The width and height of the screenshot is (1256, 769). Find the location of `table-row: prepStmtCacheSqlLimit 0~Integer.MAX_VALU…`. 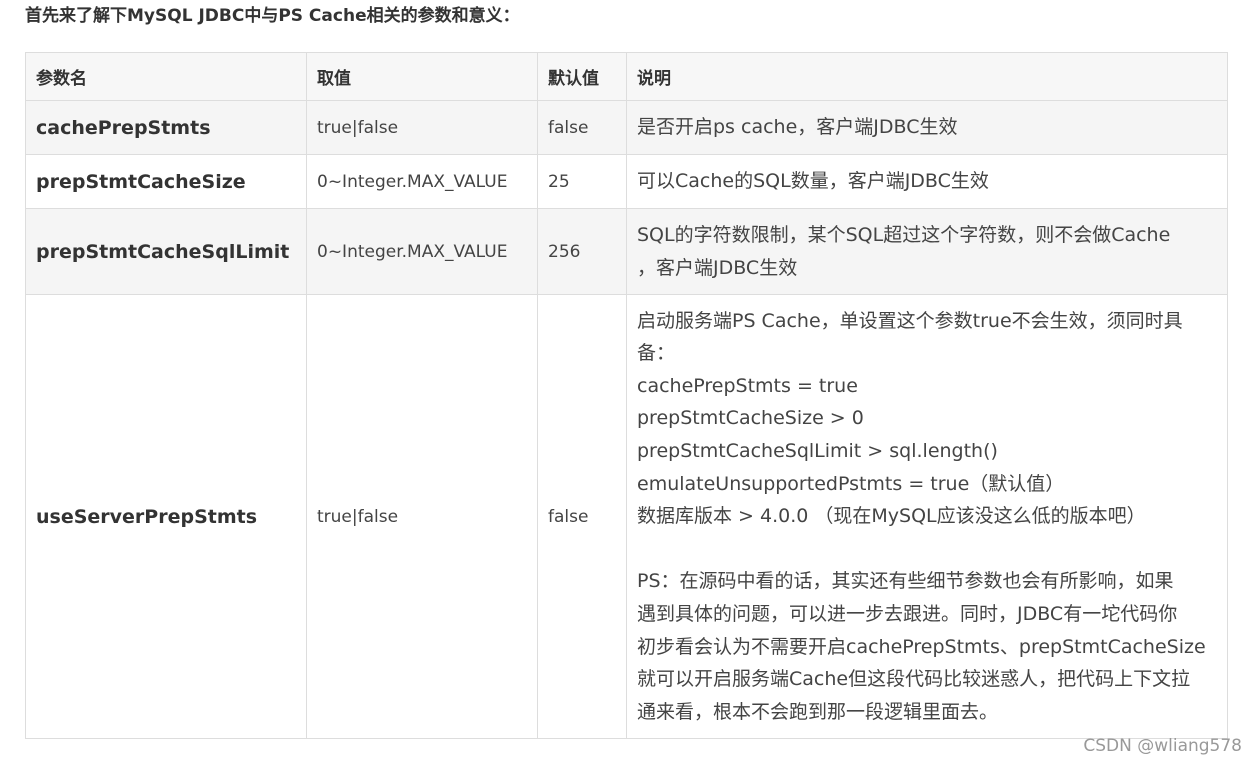

table-row: prepStmtCacheSqlLimit 0~Integer.MAX_VALU… is located at coordinates (626, 251).